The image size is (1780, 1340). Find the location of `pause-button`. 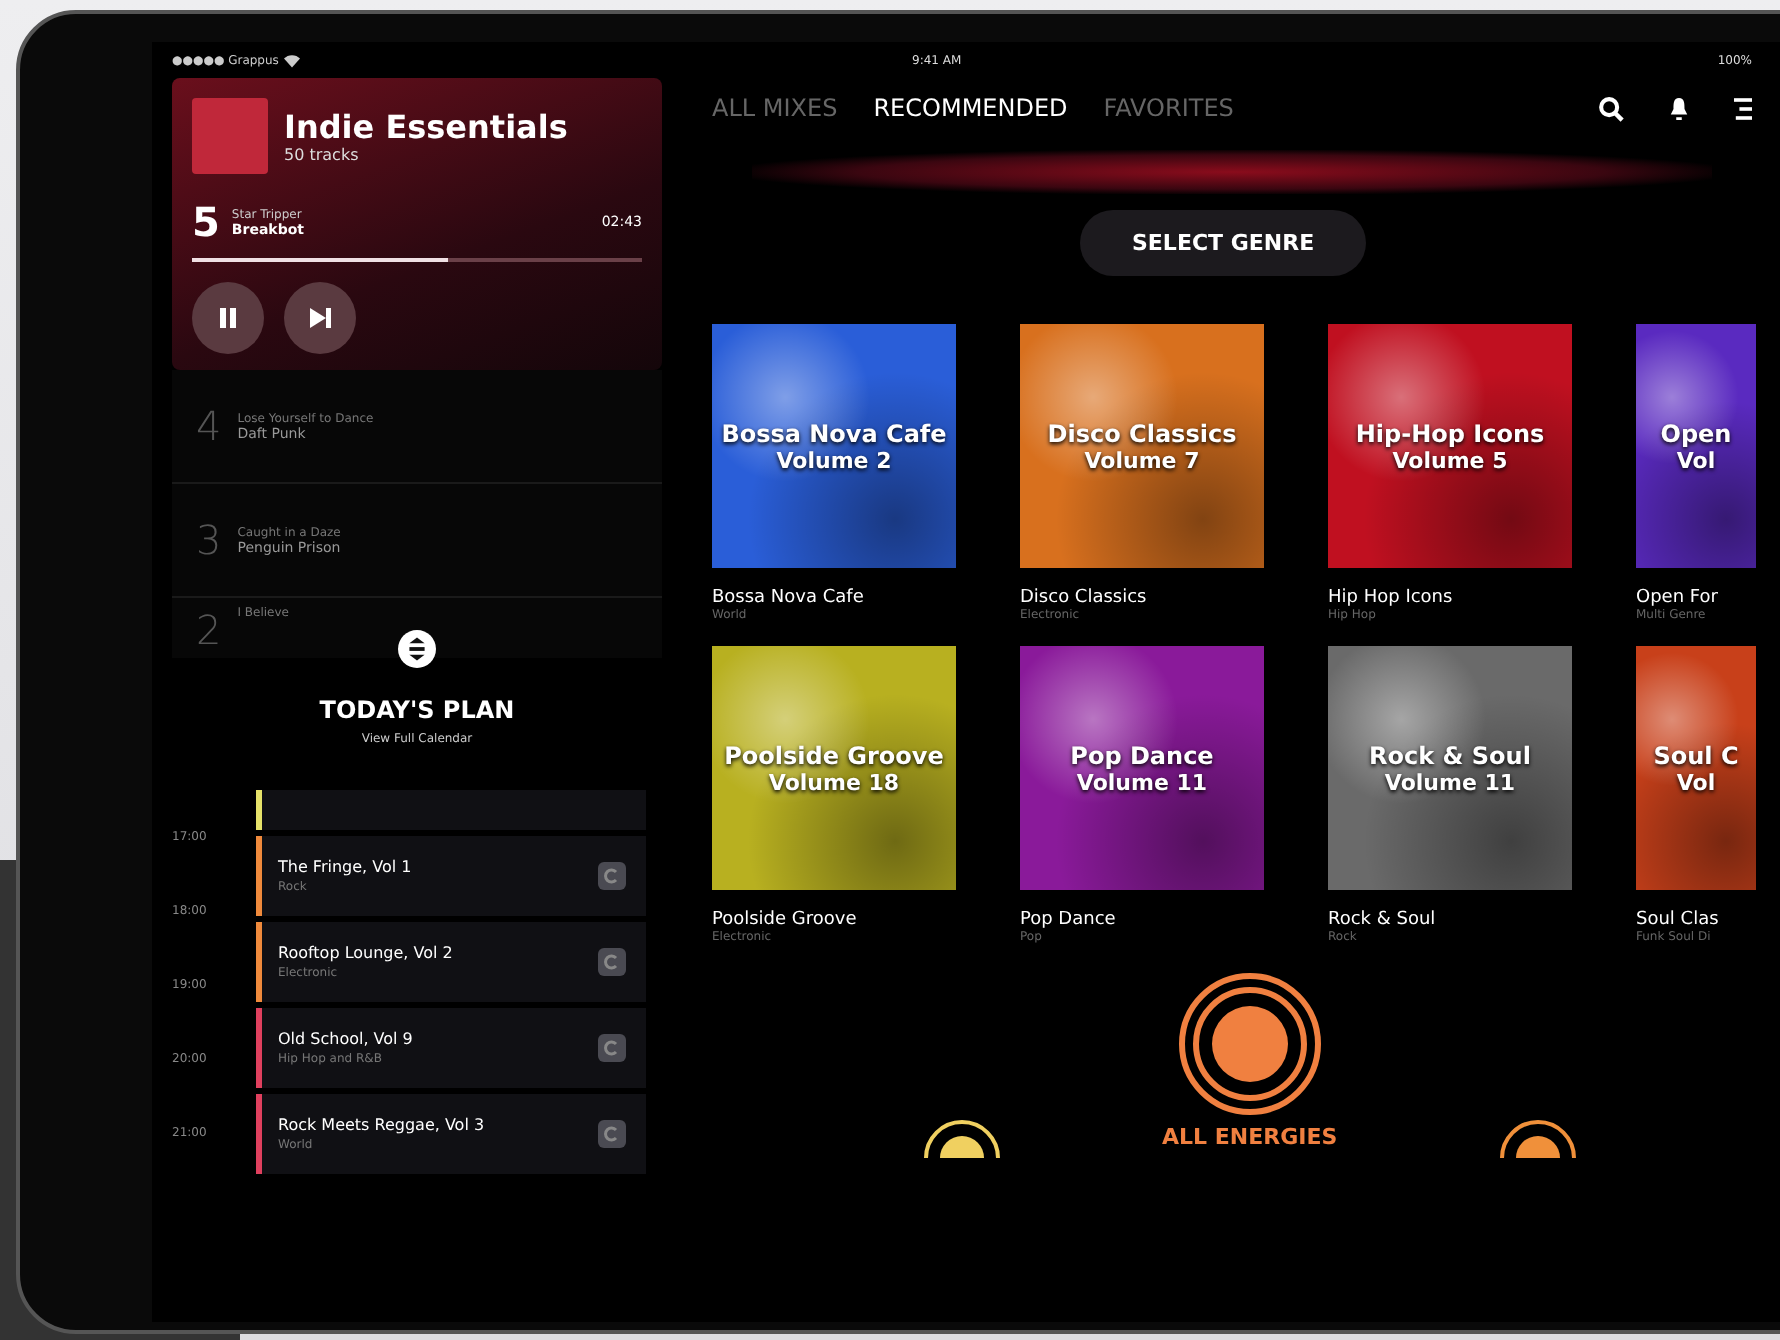

pause-button is located at coordinates (228, 318).